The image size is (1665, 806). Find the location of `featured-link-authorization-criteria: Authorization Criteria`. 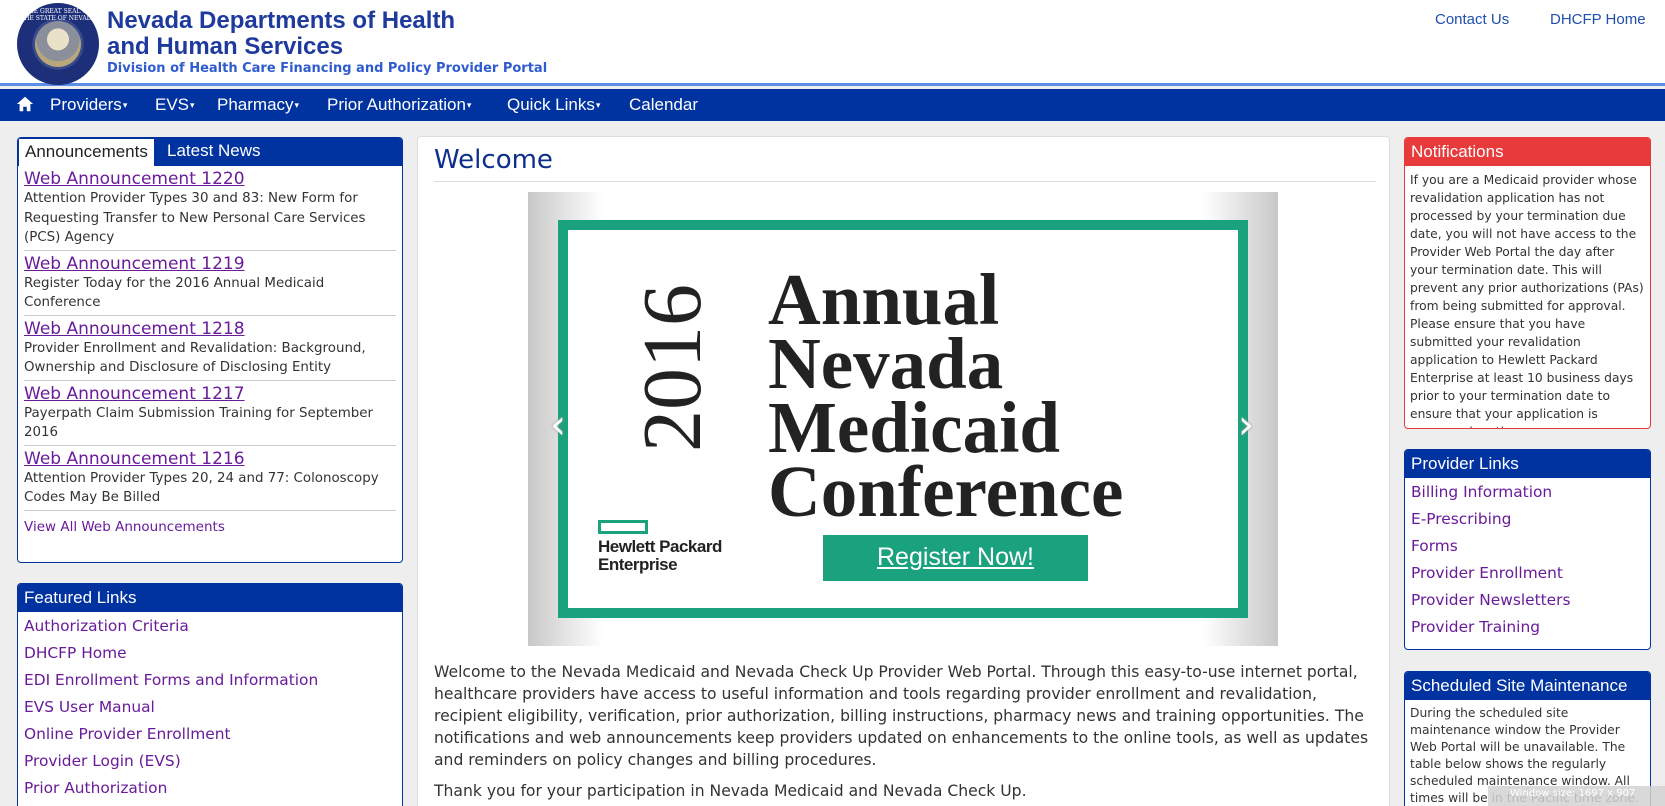

featured-link-authorization-criteria: Authorization Criteria is located at coordinates (210, 626).